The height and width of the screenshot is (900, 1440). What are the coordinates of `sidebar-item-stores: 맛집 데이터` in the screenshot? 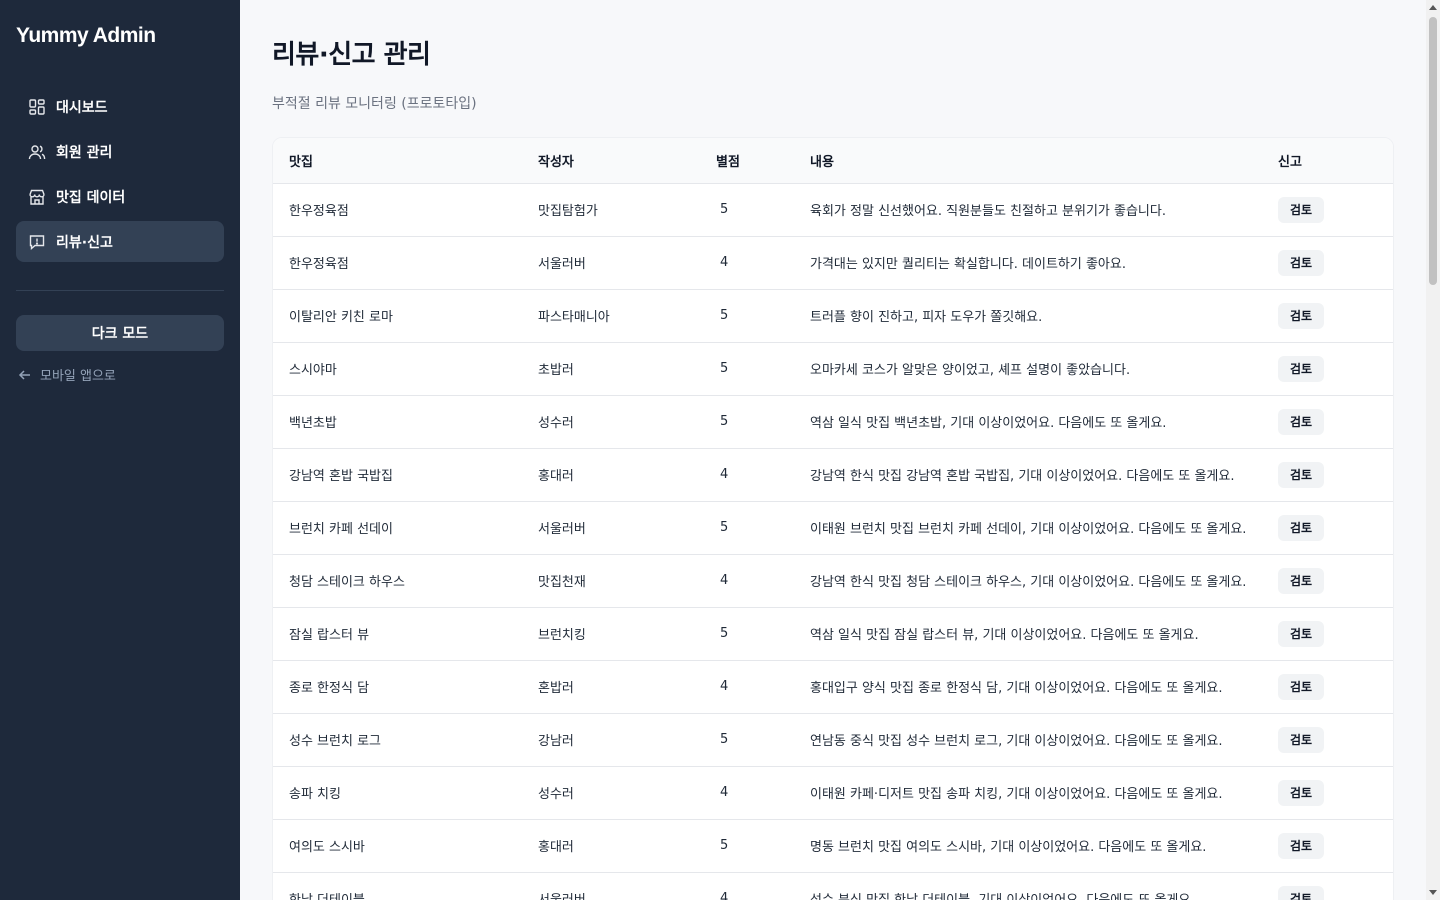 It's located at (120, 196).